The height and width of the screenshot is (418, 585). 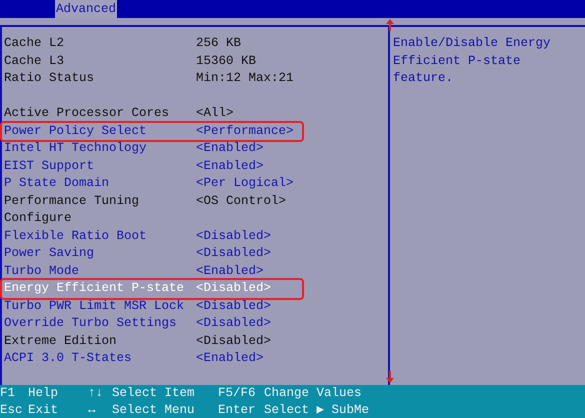 I want to click on setting-label: Cache L2, so click(x=35, y=43).